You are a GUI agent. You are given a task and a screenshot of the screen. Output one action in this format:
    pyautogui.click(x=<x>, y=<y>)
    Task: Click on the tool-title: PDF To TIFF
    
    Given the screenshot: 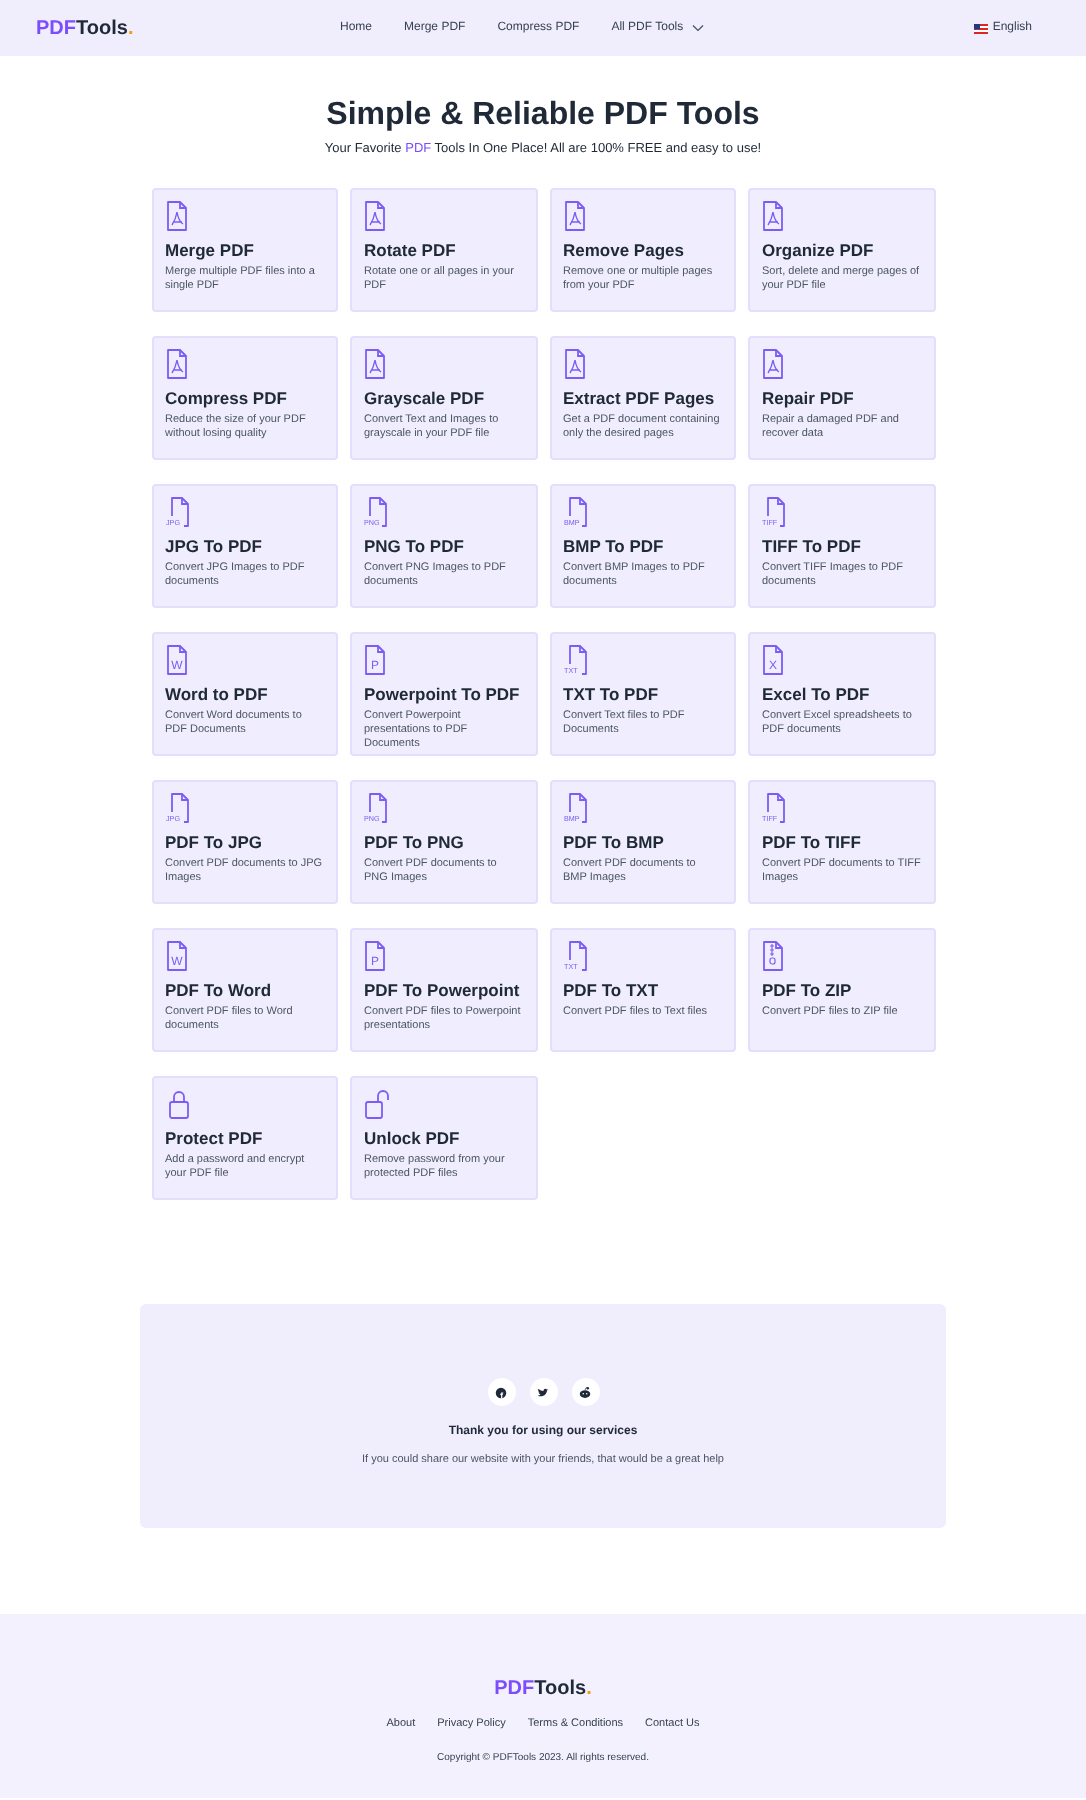 What is the action you would take?
    pyautogui.click(x=812, y=841)
    